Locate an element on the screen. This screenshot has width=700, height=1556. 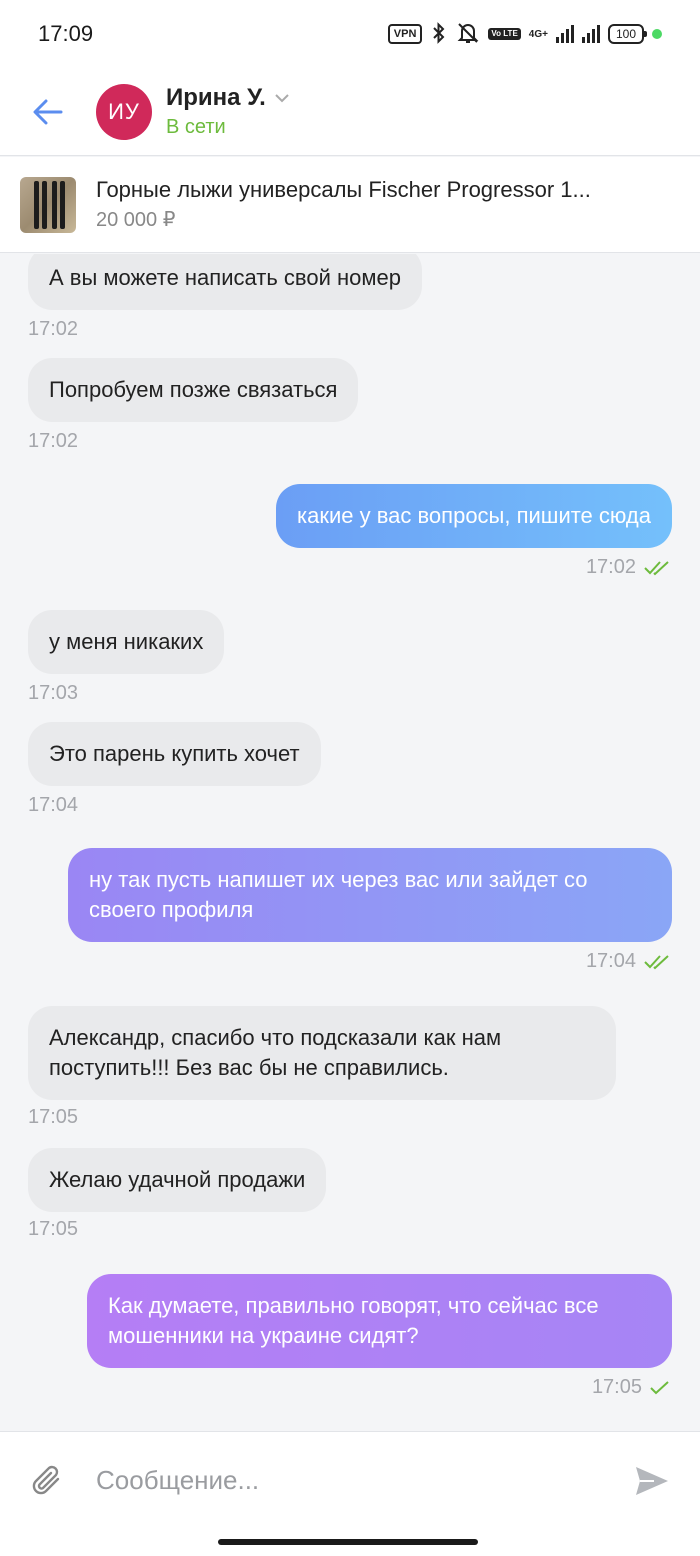
message-text: Это парень купить хочет is located at coordinates (174, 753).